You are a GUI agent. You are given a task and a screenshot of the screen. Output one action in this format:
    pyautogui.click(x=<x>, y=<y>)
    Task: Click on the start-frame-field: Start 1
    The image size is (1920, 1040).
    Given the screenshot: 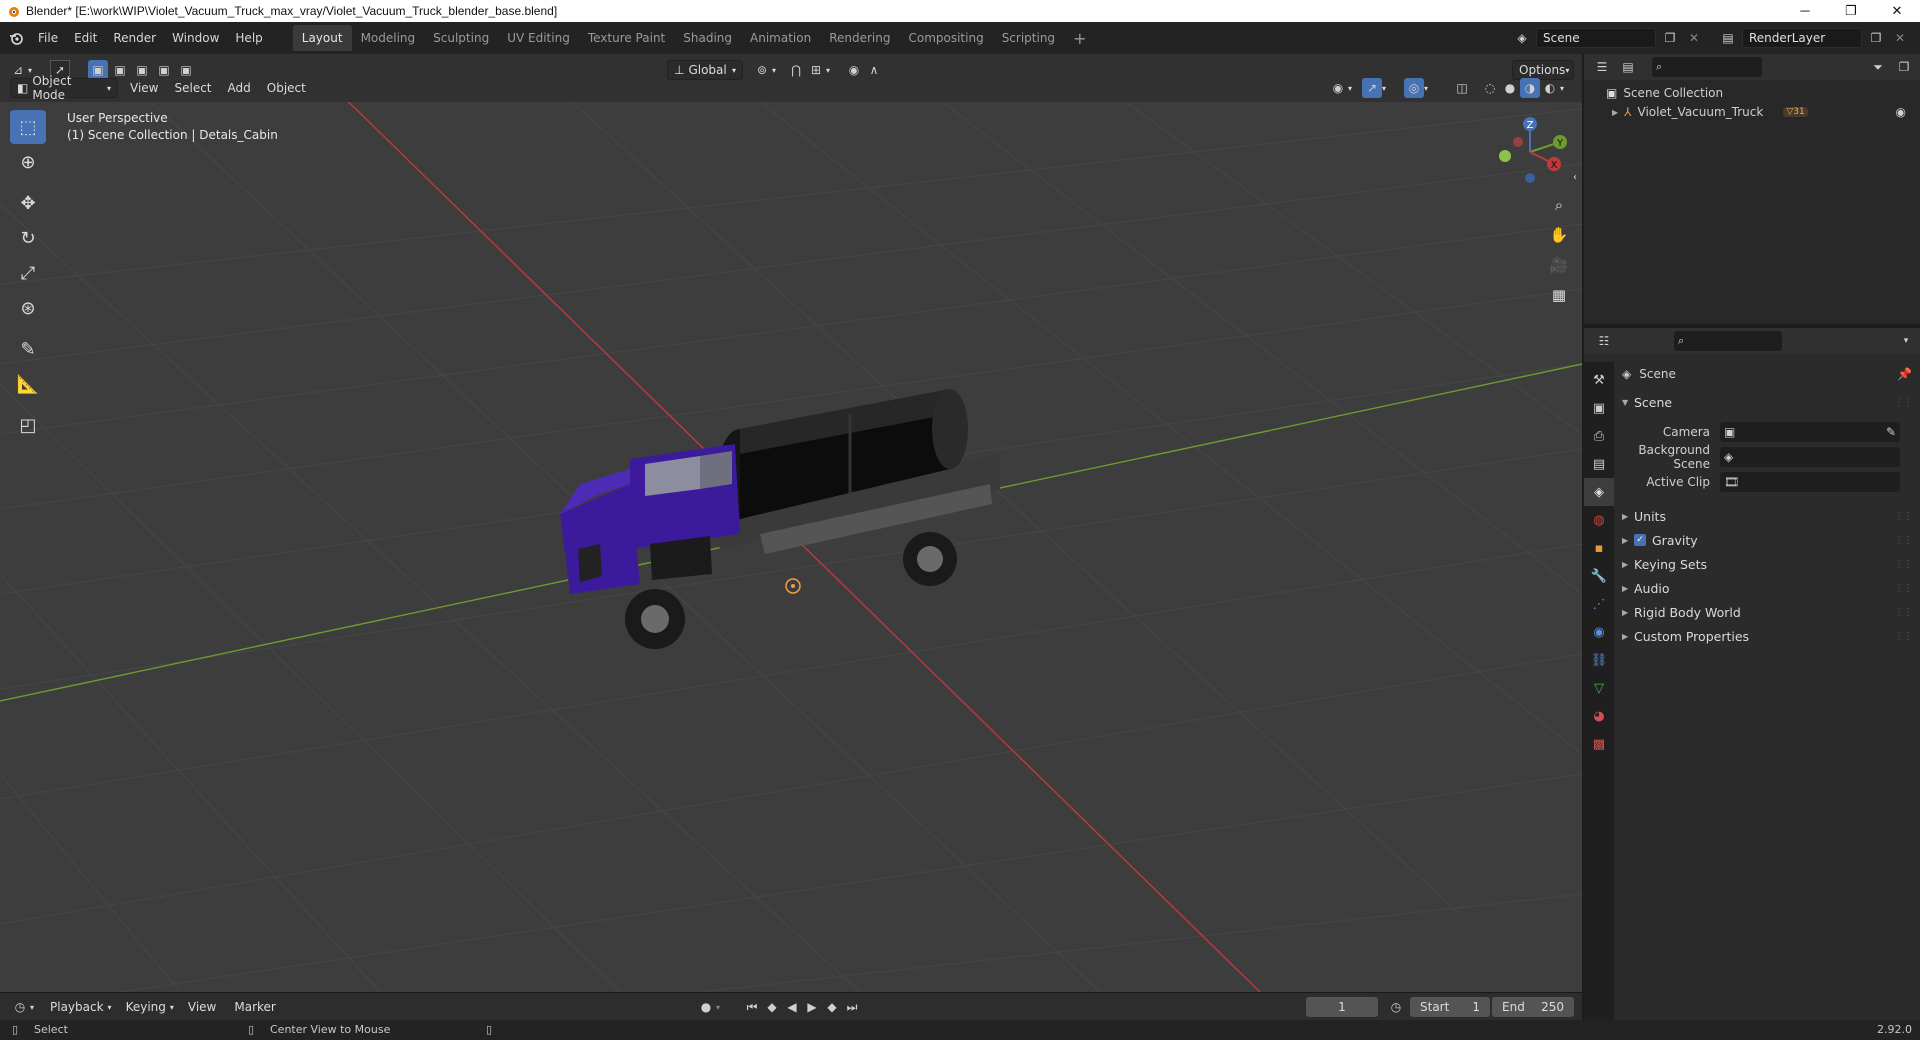 What is the action you would take?
    pyautogui.click(x=1450, y=1007)
    